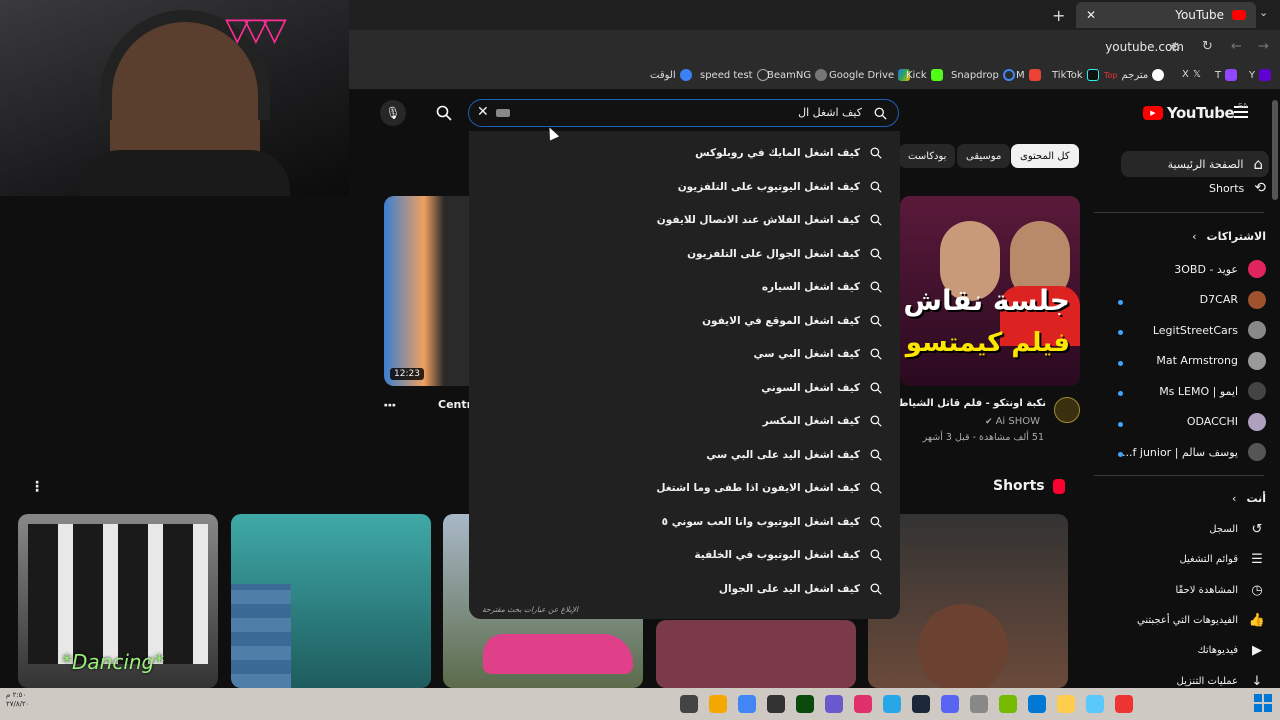  I want to click on epic-icon, so click(689, 704).